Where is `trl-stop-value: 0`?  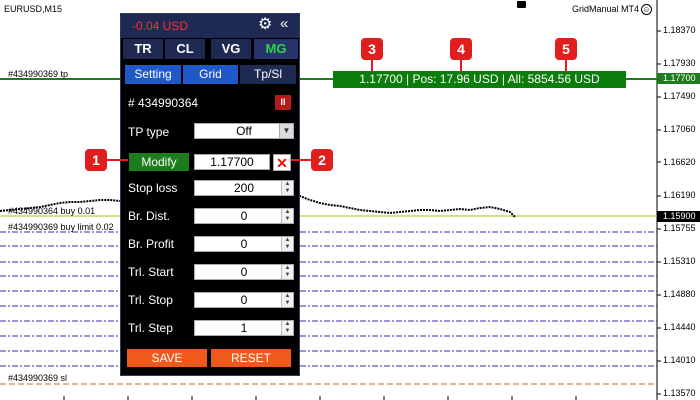
trl-stop-value: 0 is located at coordinates (244, 300).